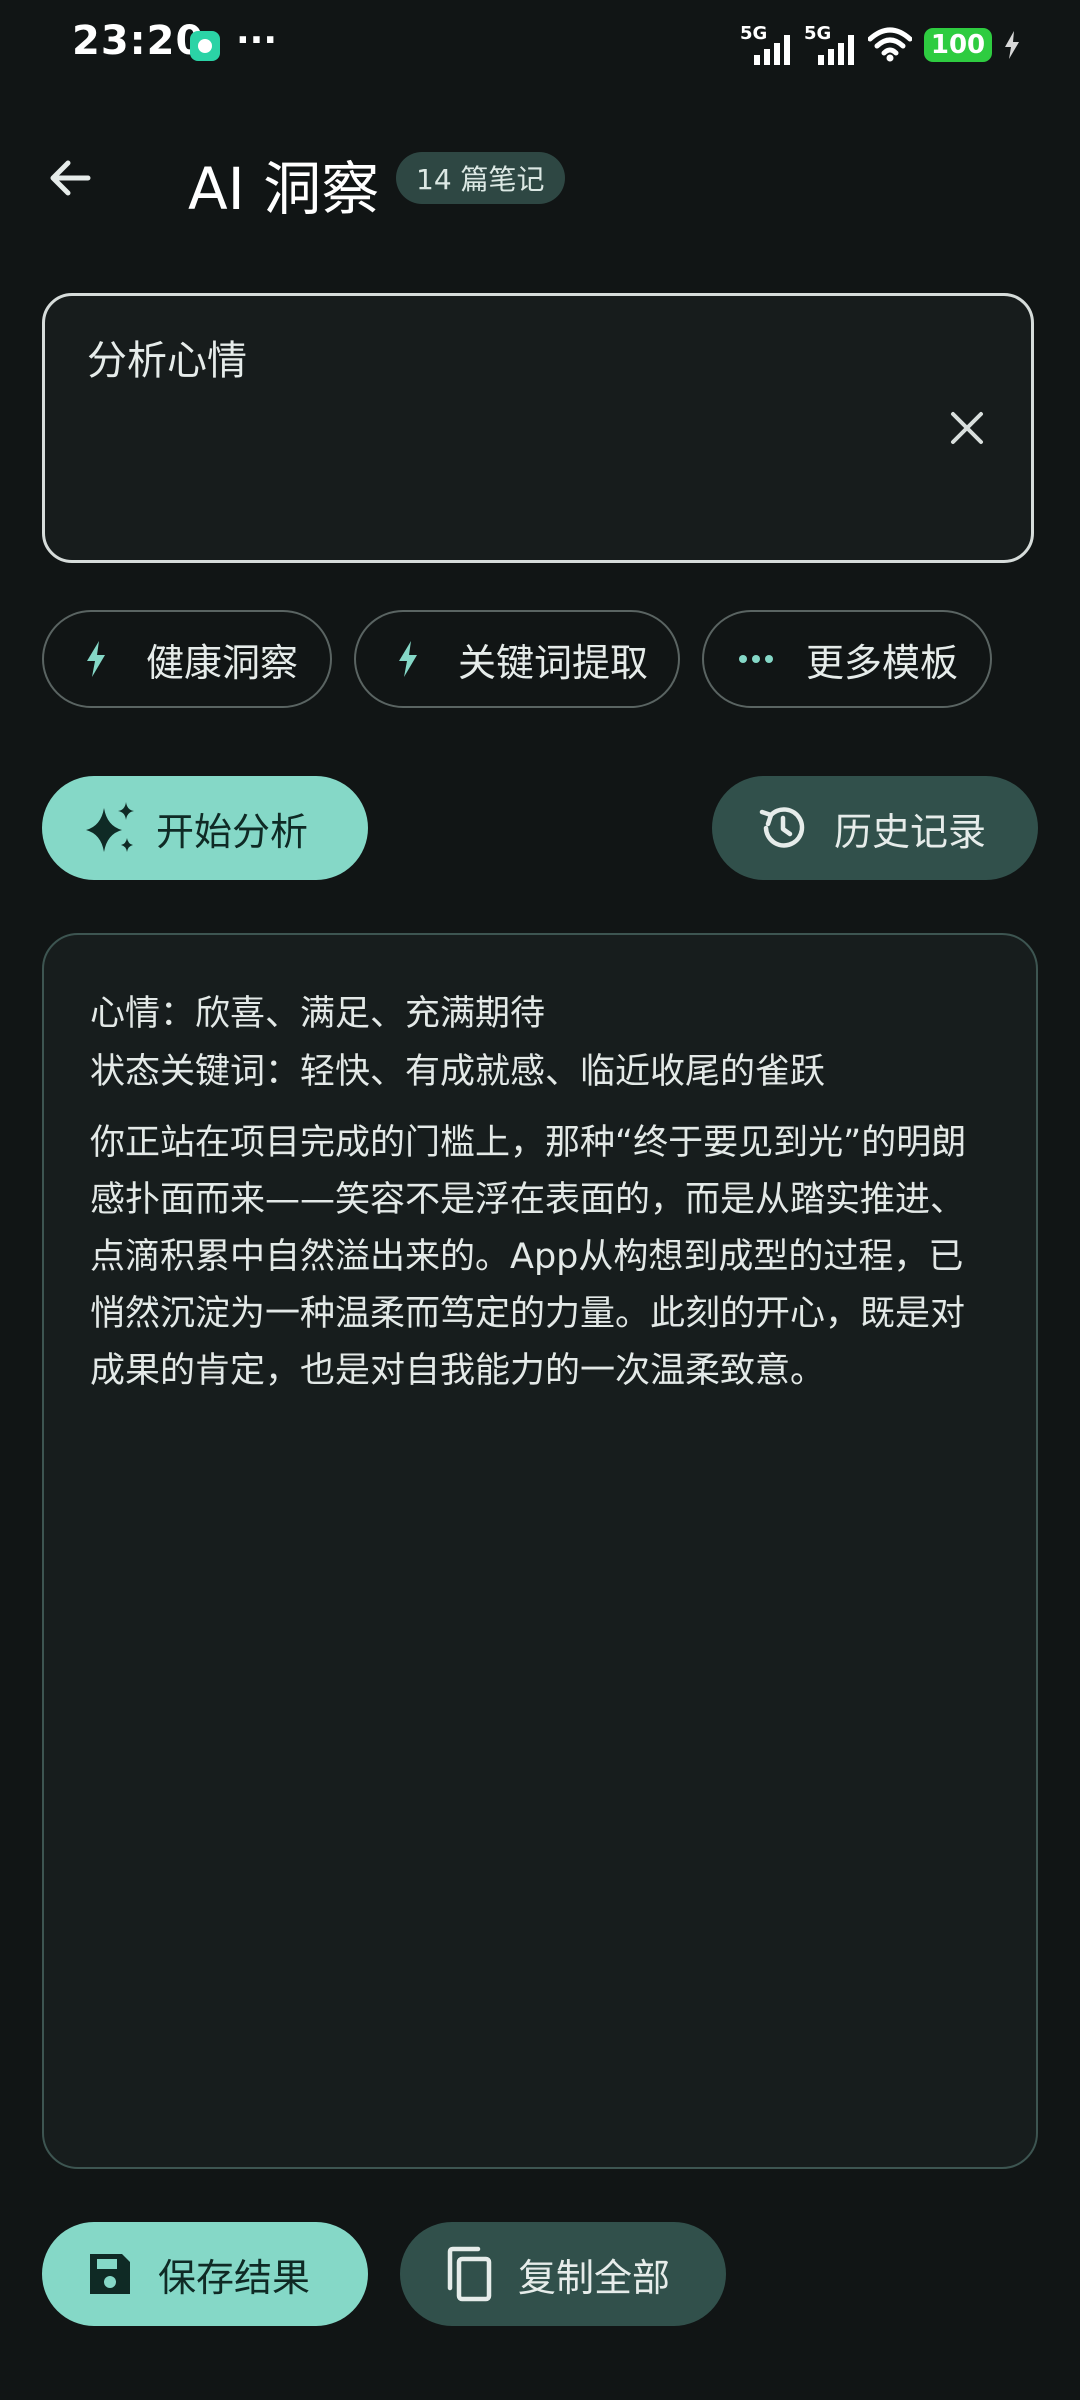 The width and height of the screenshot is (1080, 2400). Describe the element at coordinates (70, 178) in the screenshot. I see `back-arrow-icon` at that location.